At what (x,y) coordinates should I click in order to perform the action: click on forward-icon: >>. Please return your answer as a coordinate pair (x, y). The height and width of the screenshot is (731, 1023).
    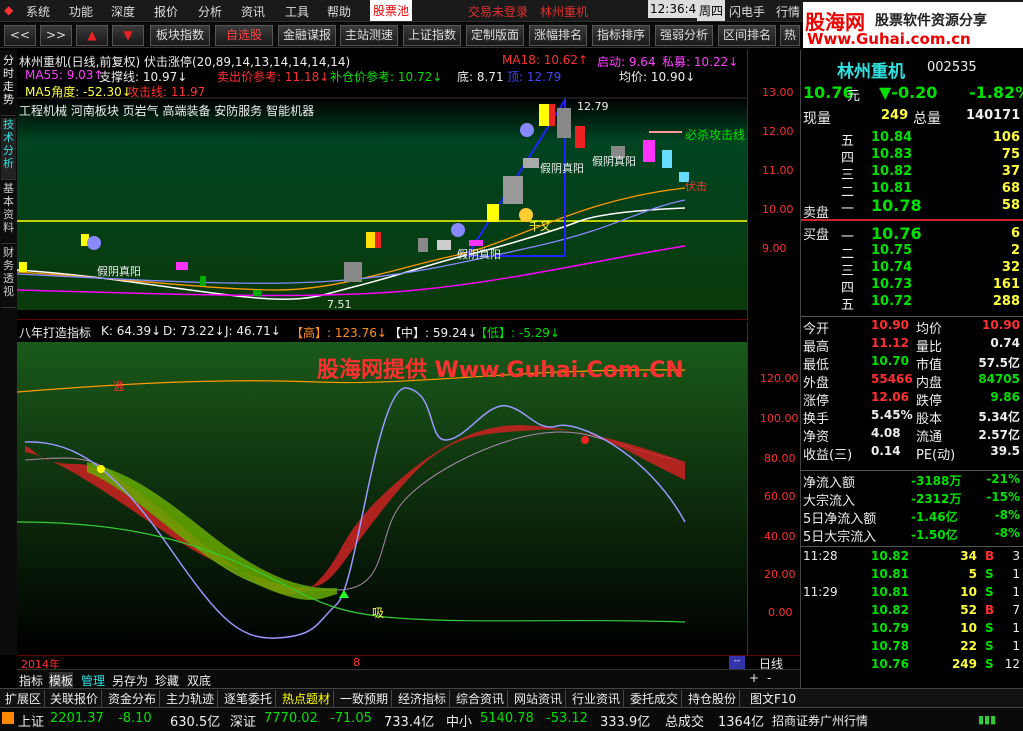
    Looking at the image, I should click on (56, 35).